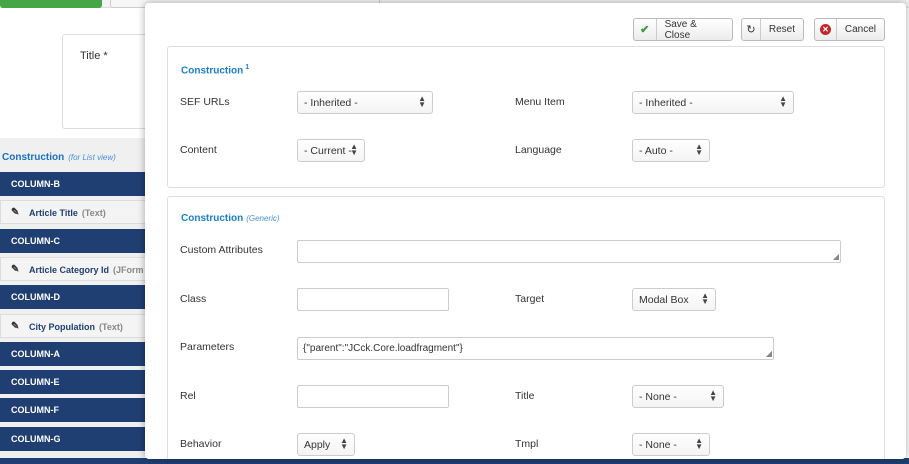 This screenshot has width=909, height=464. Describe the element at coordinates (540, 102) in the screenshot. I see `menu-item-label: Menu Item` at that location.